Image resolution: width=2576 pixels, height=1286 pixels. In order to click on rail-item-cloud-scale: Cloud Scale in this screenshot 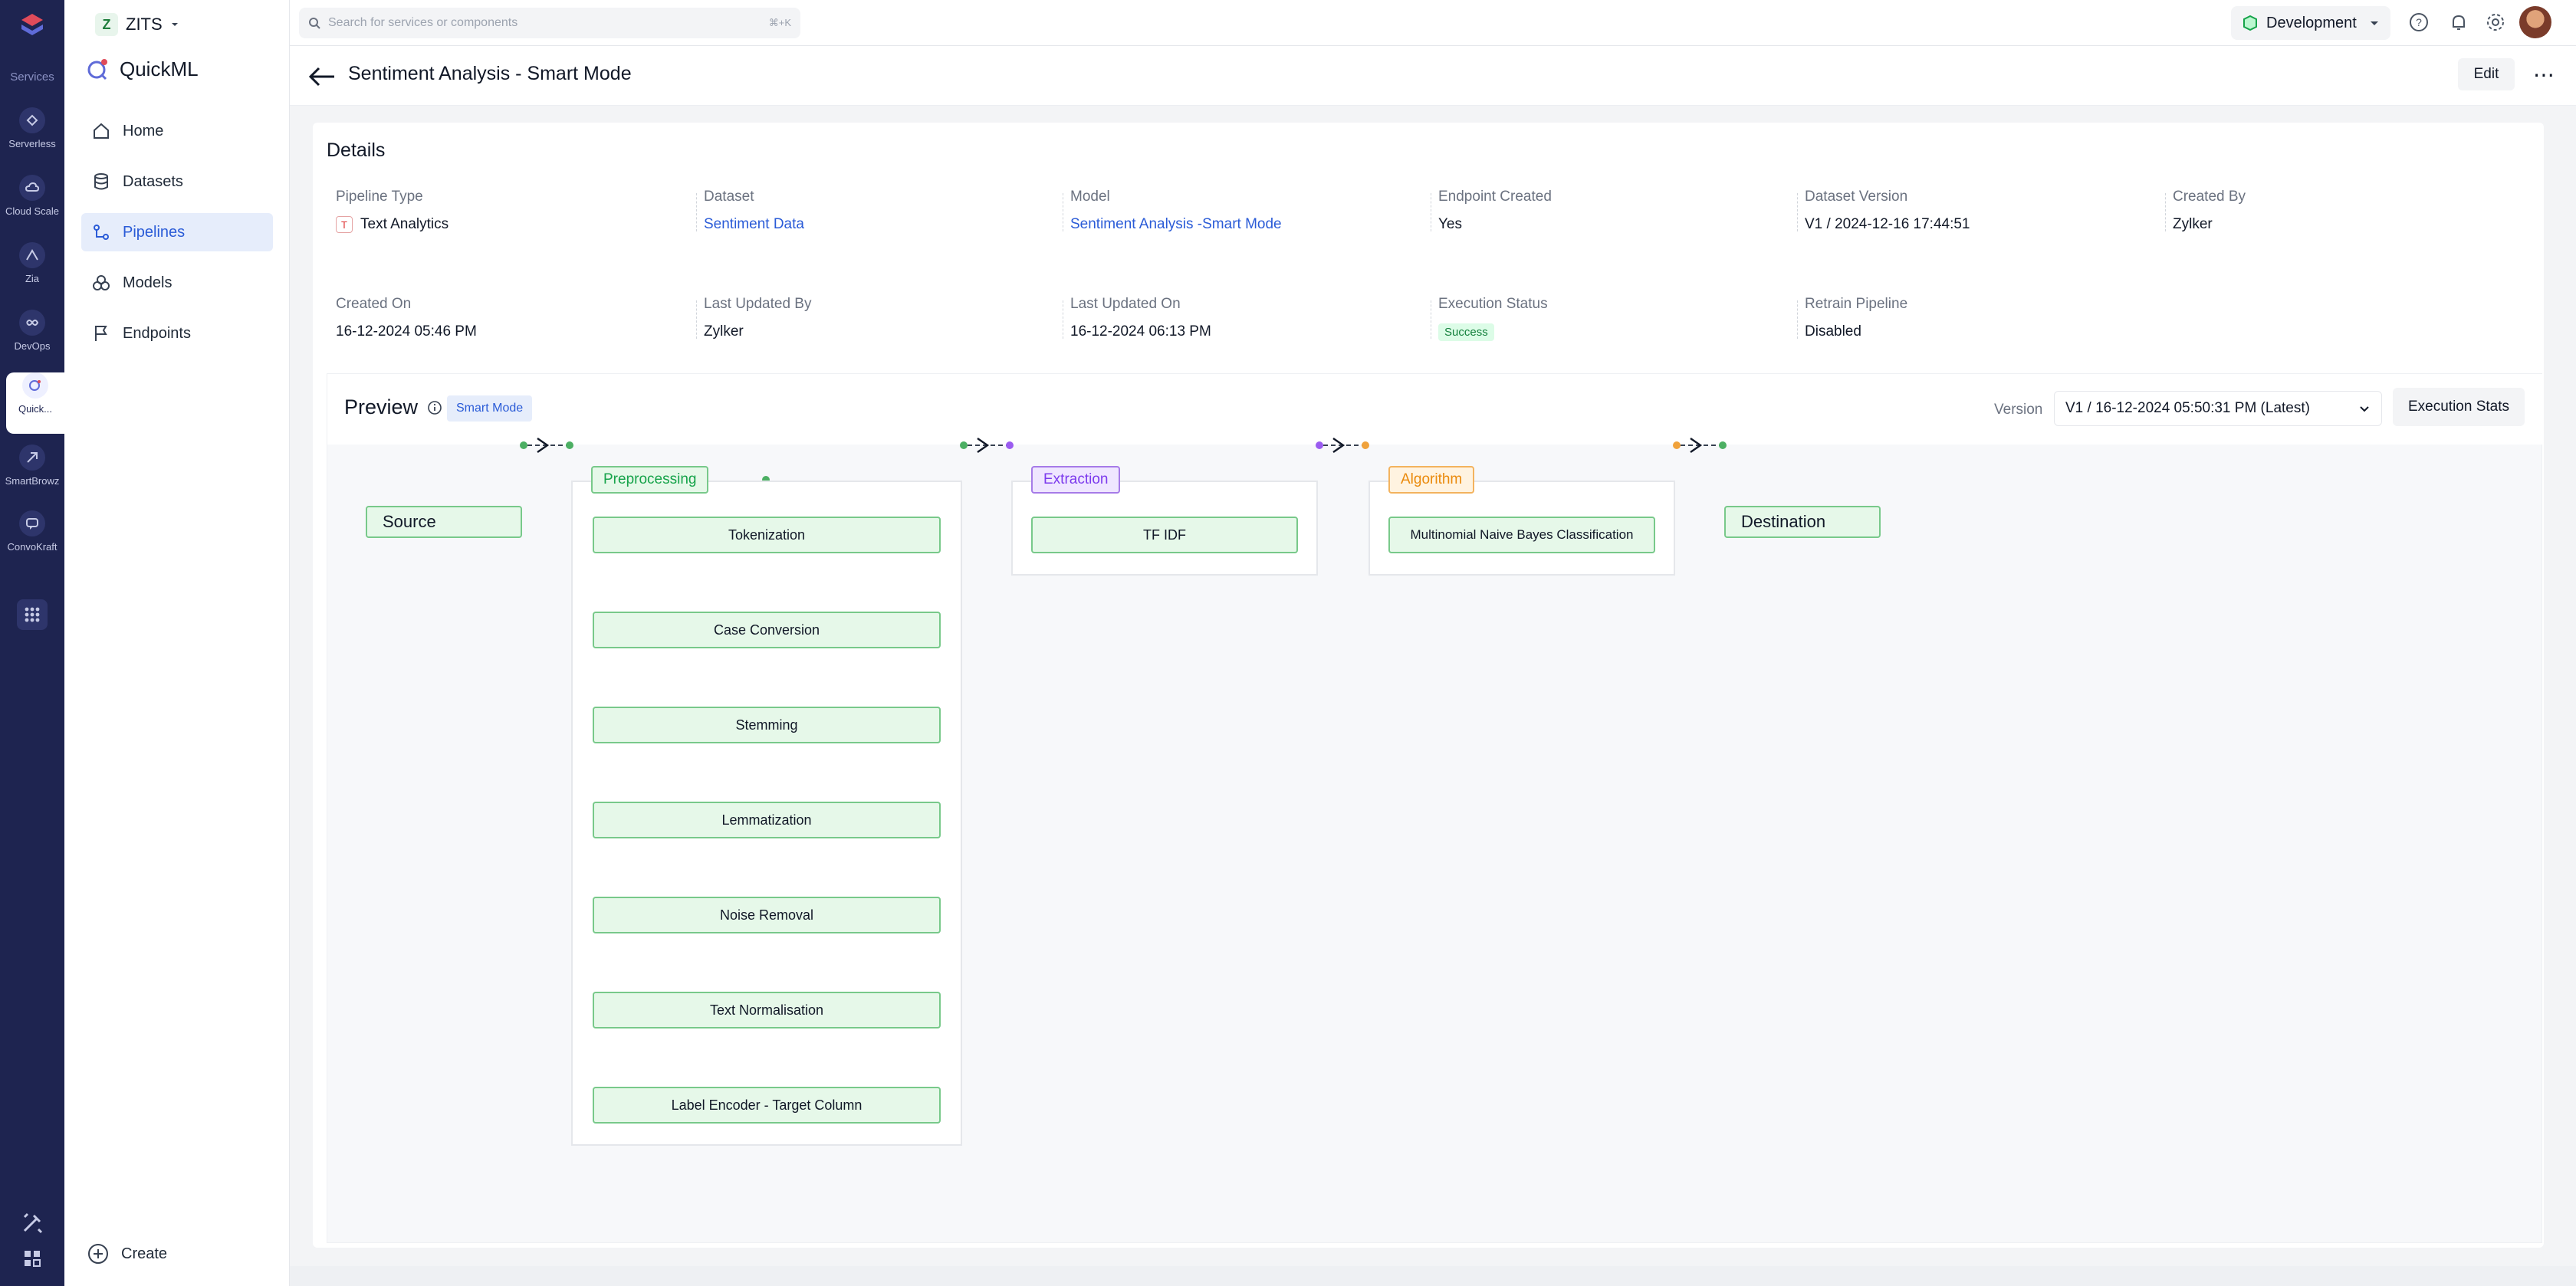, I will do `click(32, 205)`.